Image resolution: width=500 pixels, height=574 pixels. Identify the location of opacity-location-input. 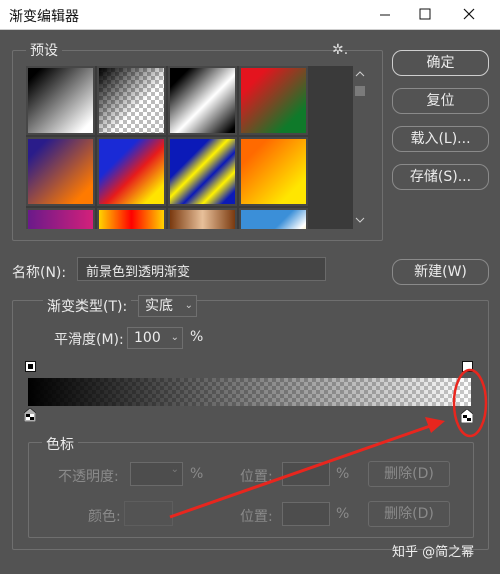
(306, 474).